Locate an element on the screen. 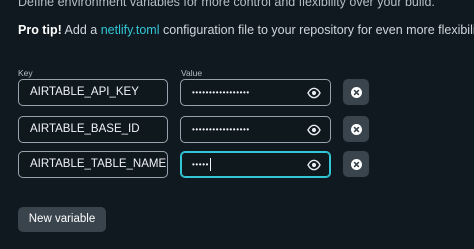 This screenshot has height=249, width=474. masked-value-text: ••••• is located at coordinates (201, 164).